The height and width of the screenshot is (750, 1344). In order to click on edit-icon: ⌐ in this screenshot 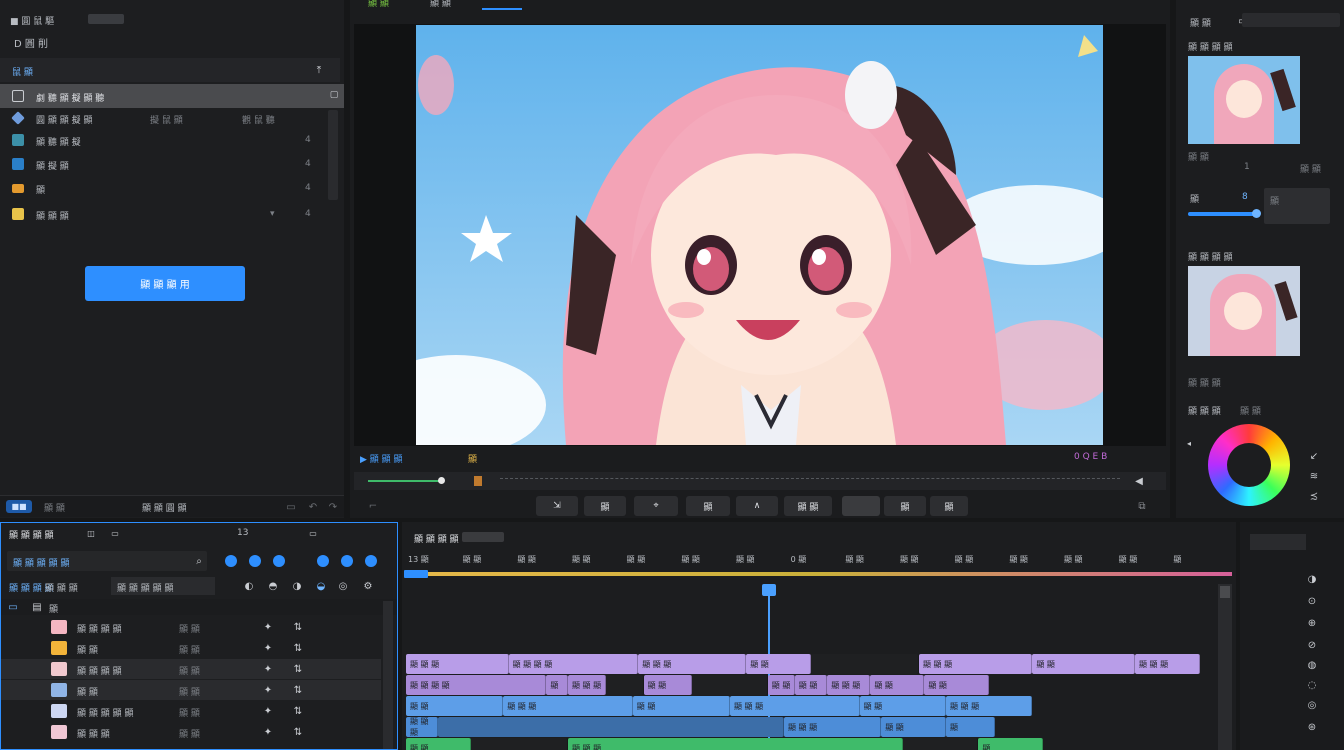, I will do `click(373, 506)`.